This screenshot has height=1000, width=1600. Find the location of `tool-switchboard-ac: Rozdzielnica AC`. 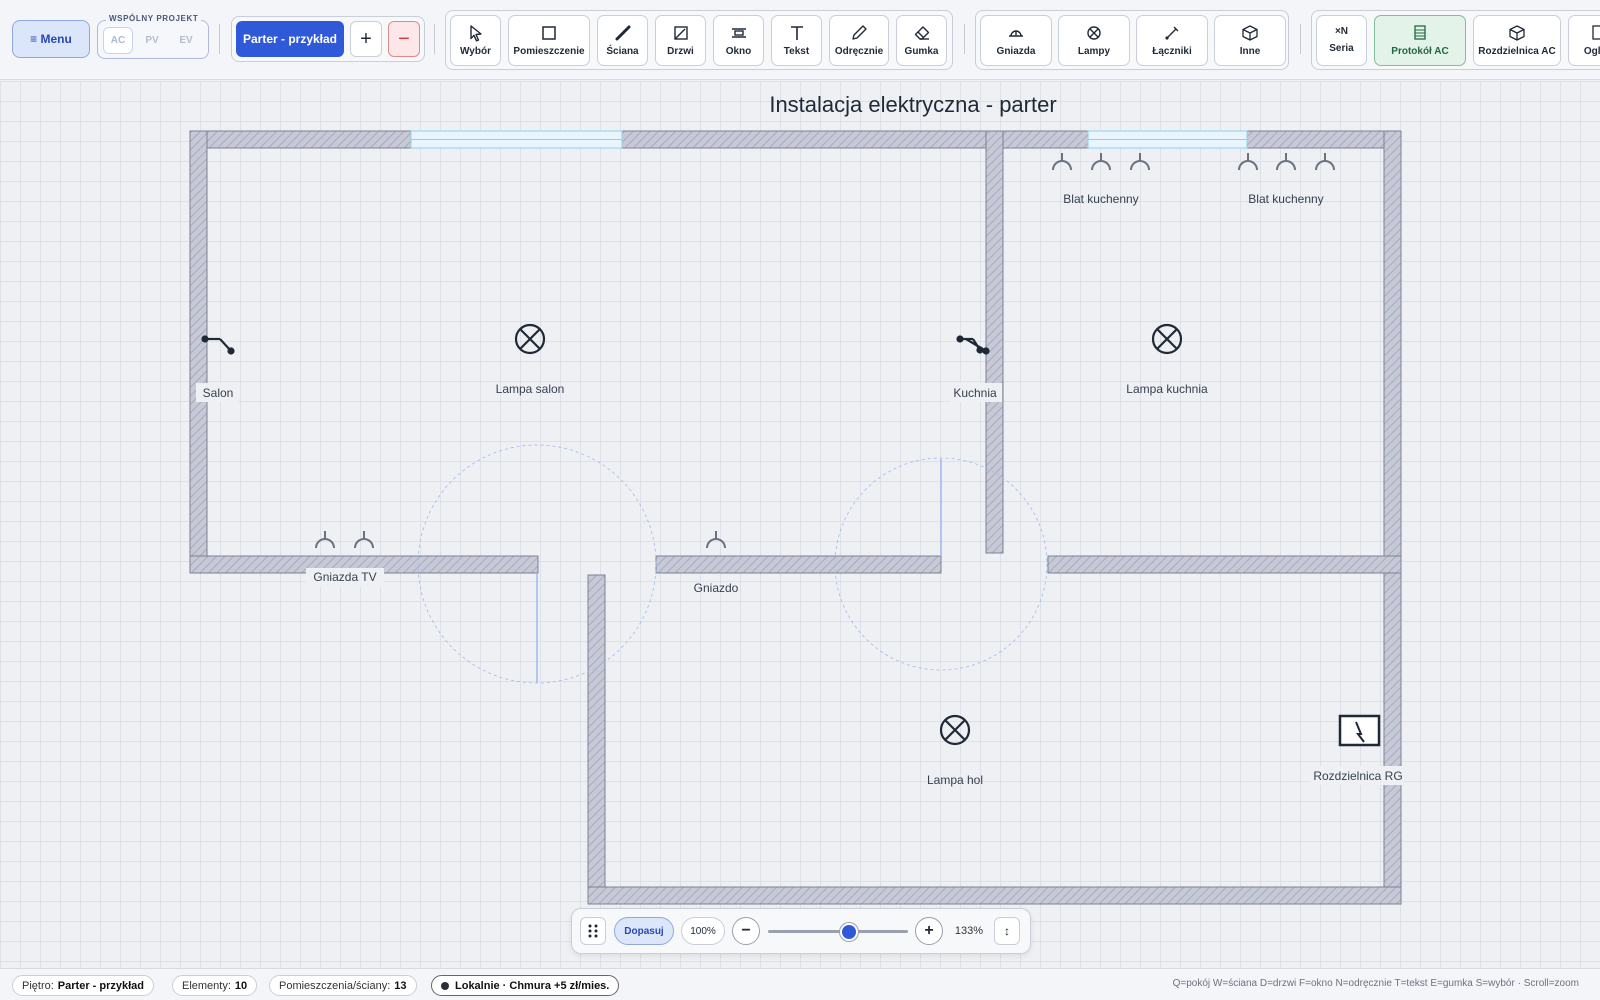

tool-switchboard-ac: Rozdzielnica AC is located at coordinates (1517, 40).